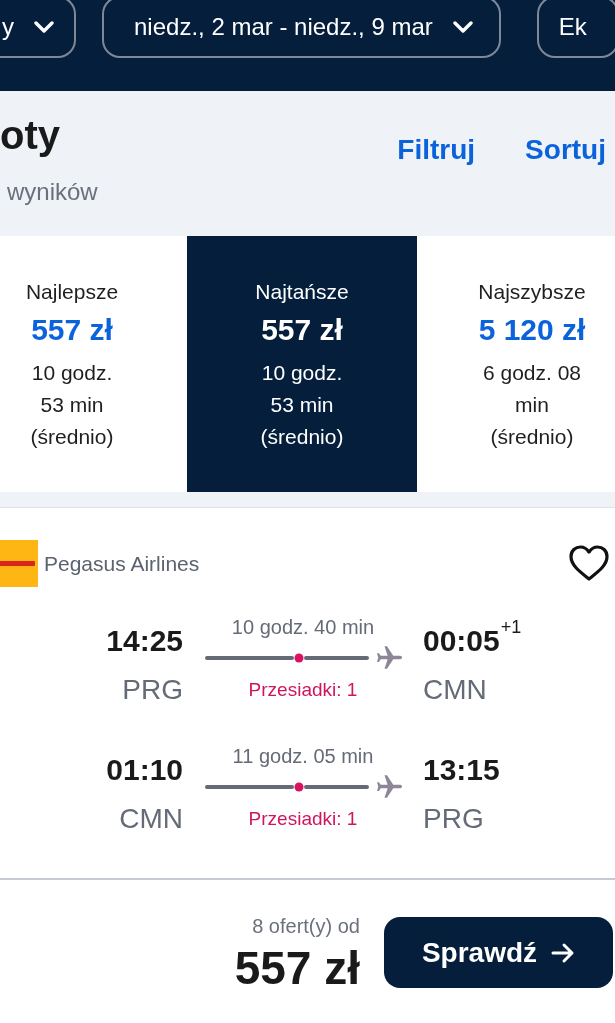  What do you see at coordinates (303, 627) in the screenshot?
I see `flight-duration: 10 godz. 40 min` at bounding box center [303, 627].